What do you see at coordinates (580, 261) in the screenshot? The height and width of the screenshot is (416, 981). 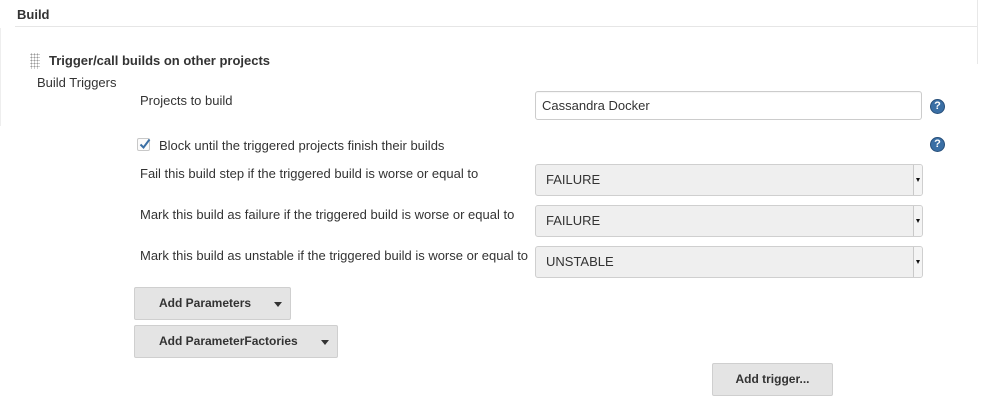 I see `mark-unstable-threshold-value: UNSTABLE` at bounding box center [580, 261].